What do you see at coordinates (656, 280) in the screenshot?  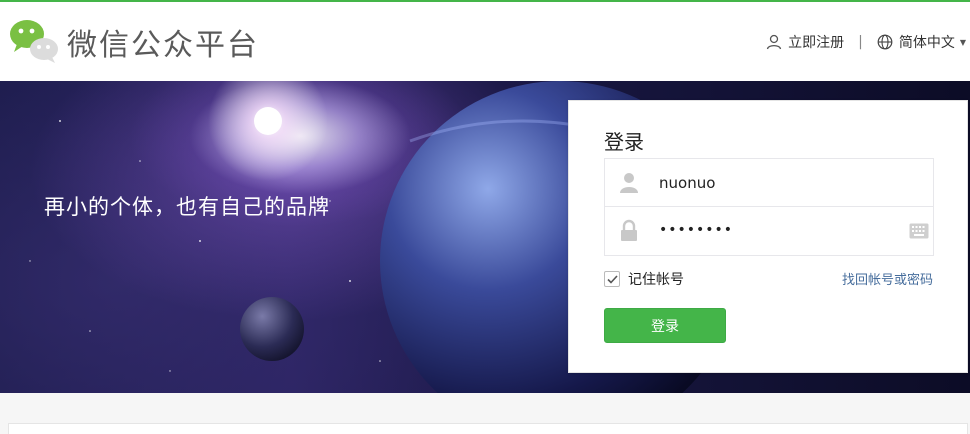 I see `remember-label: 记住帐号` at bounding box center [656, 280].